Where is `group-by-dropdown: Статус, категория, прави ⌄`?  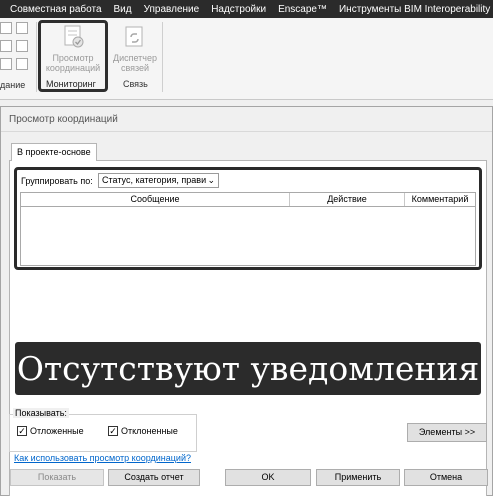
group-by-dropdown: Статус, категория, прави ⌄ is located at coordinates (158, 180).